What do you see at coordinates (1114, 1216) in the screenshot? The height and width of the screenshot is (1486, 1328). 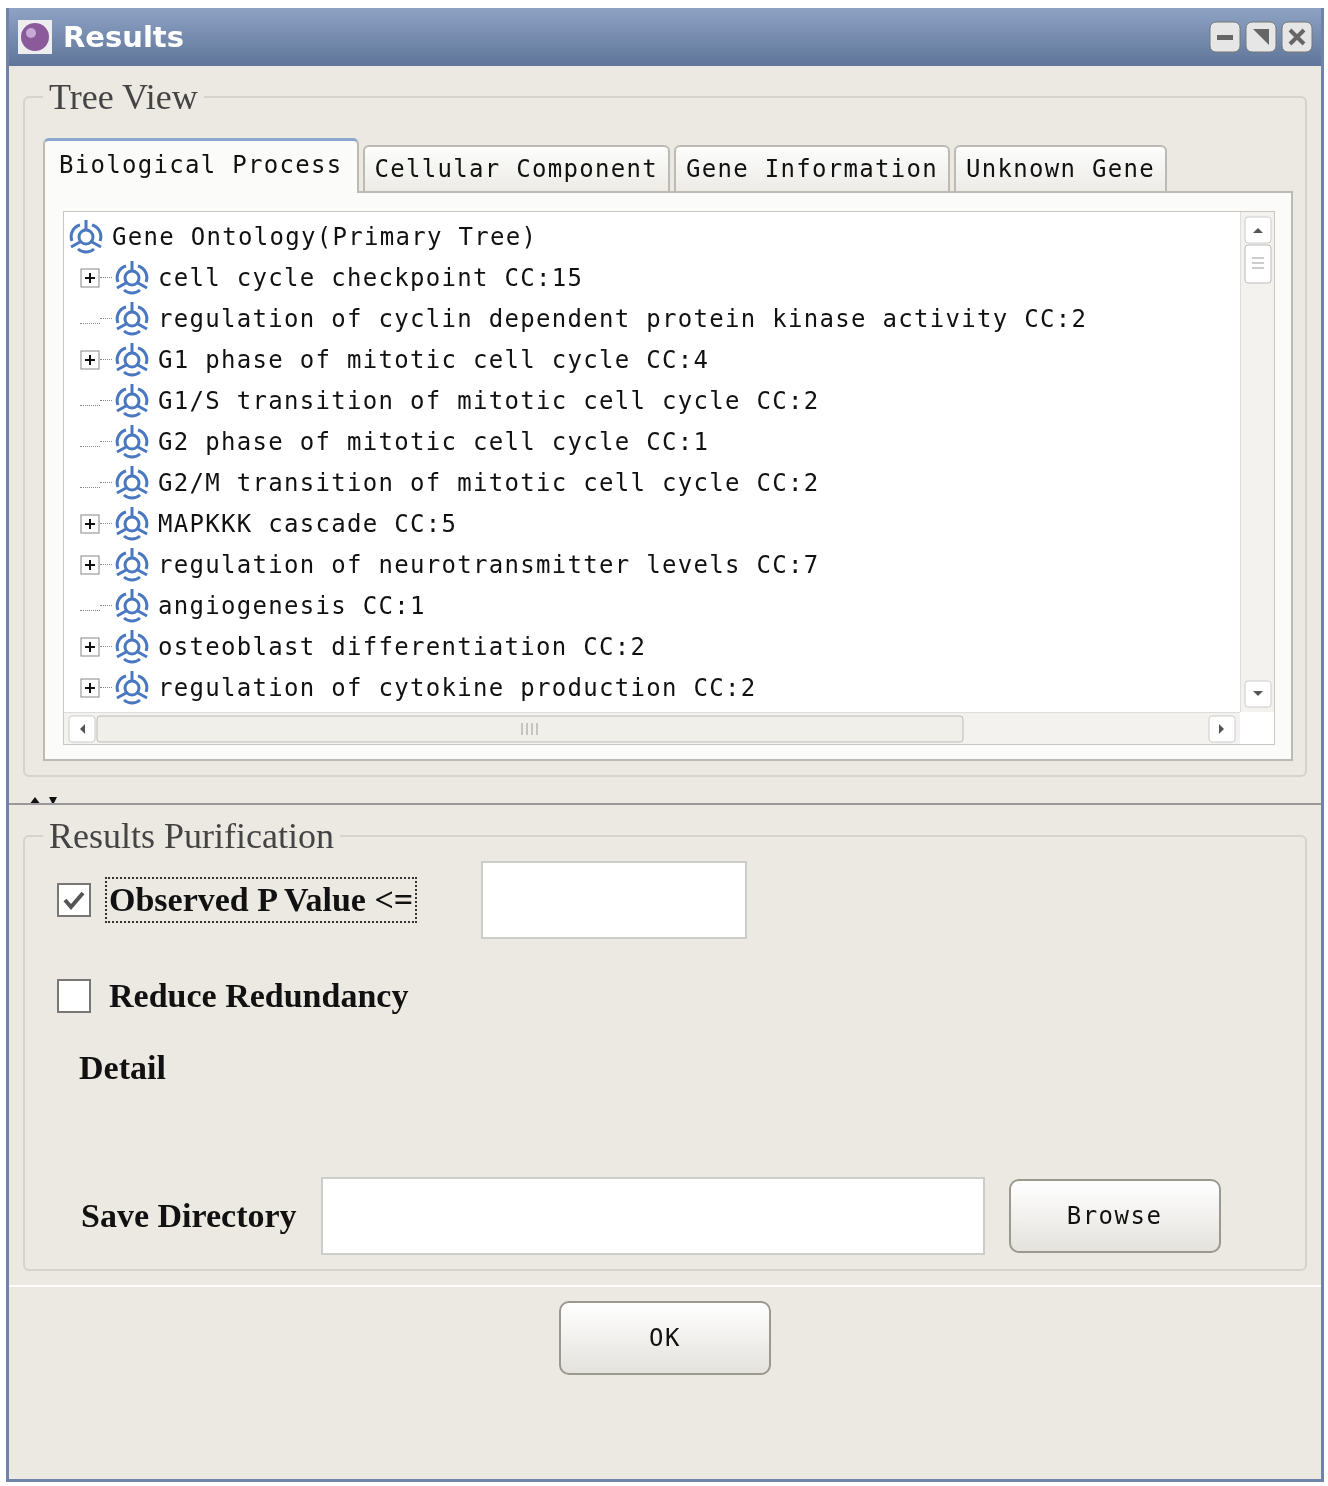 I see `browse-button: Browse` at bounding box center [1114, 1216].